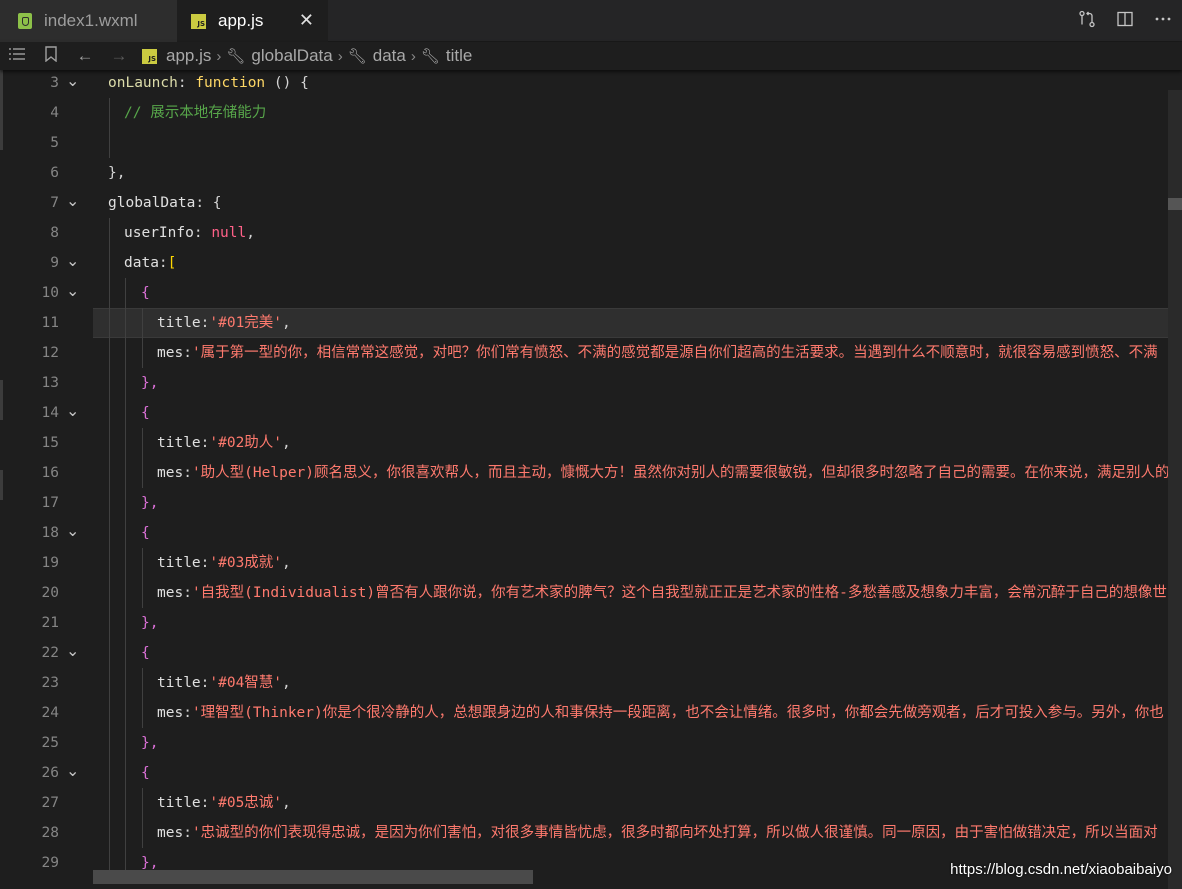 The image size is (1182, 889). I want to click on code-line: 11 title:'#01完美',, so click(591, 323).